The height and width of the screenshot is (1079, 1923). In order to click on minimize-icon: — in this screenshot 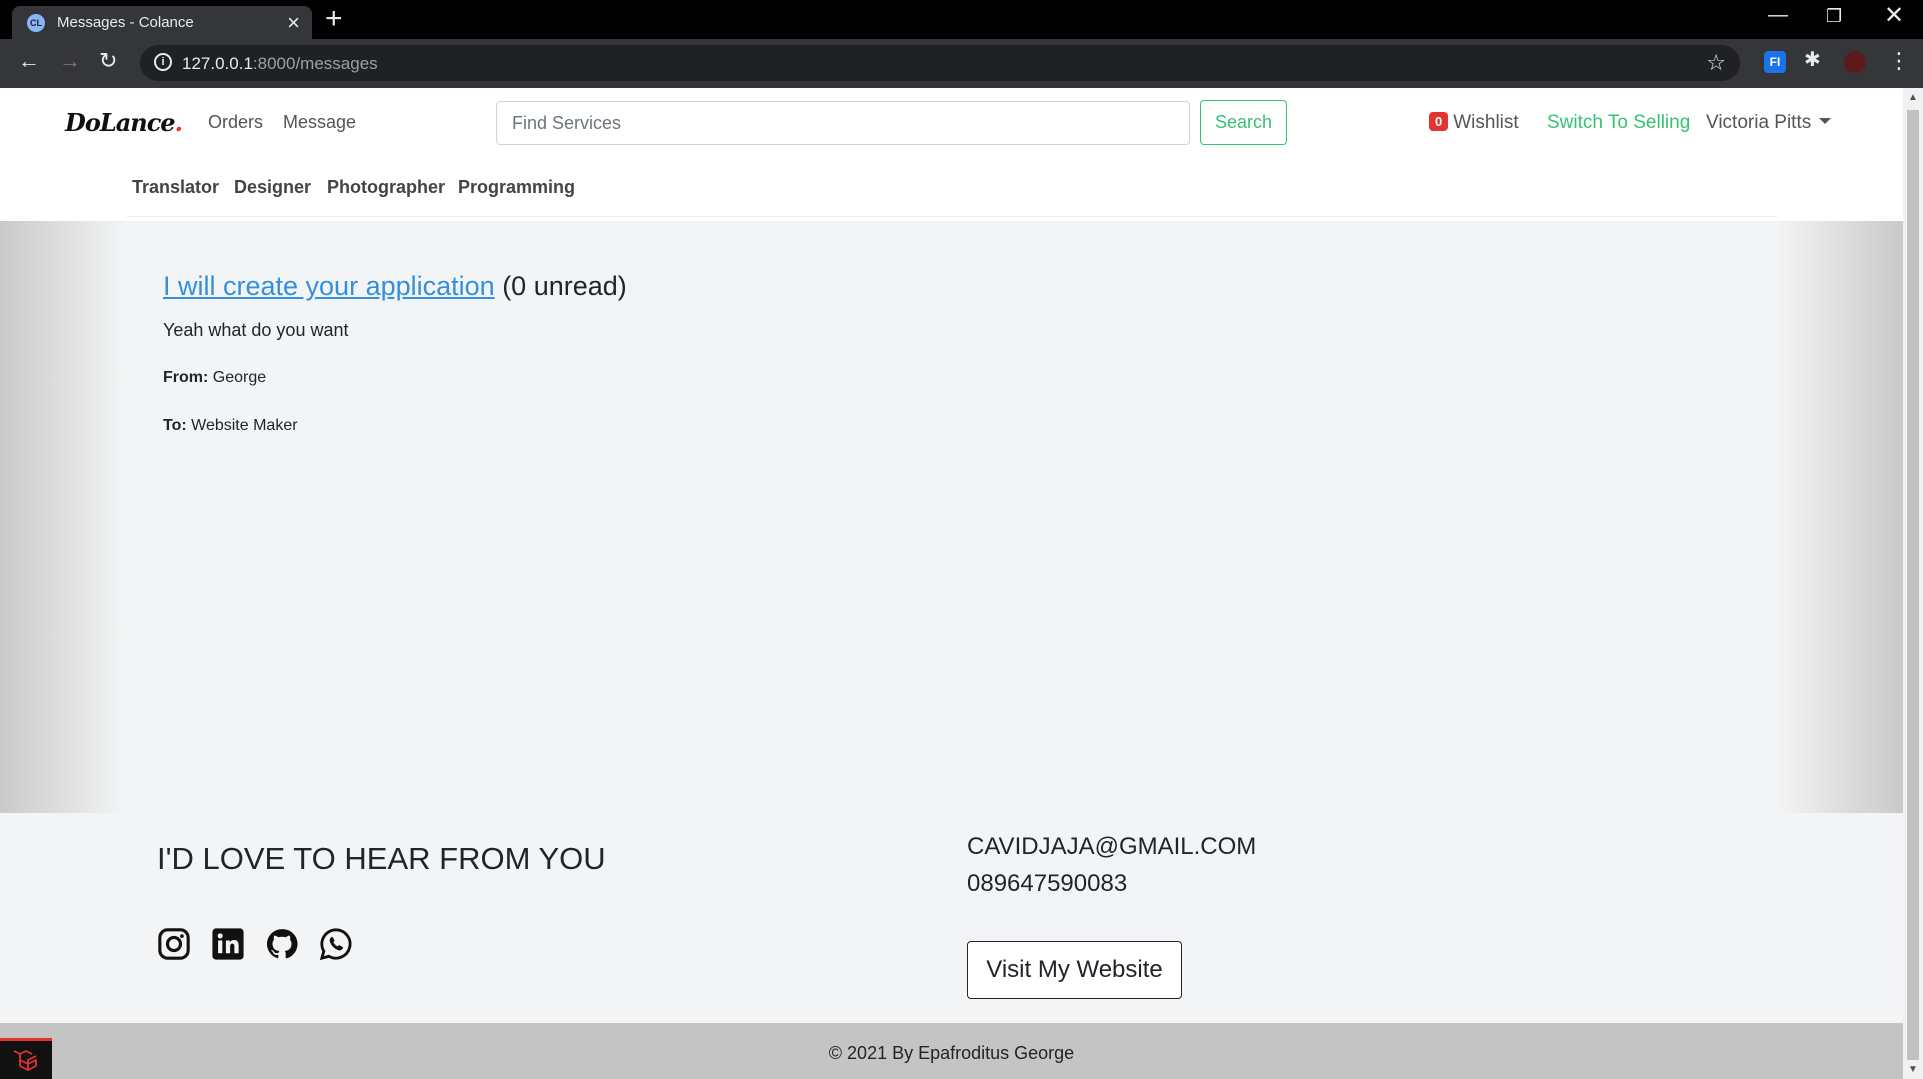, I will do `click(1778, 15)`.